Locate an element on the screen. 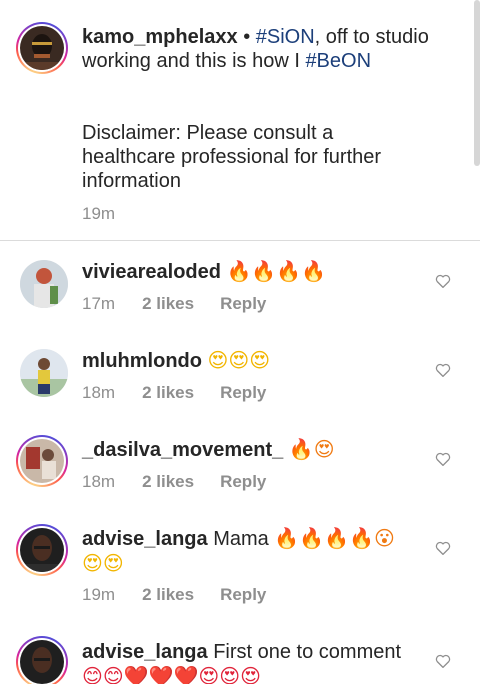 This screenshot has width=480, height=684. comment-emoji: 🔥🔥🔥🔥😮 is located at coordinates (334, 538).